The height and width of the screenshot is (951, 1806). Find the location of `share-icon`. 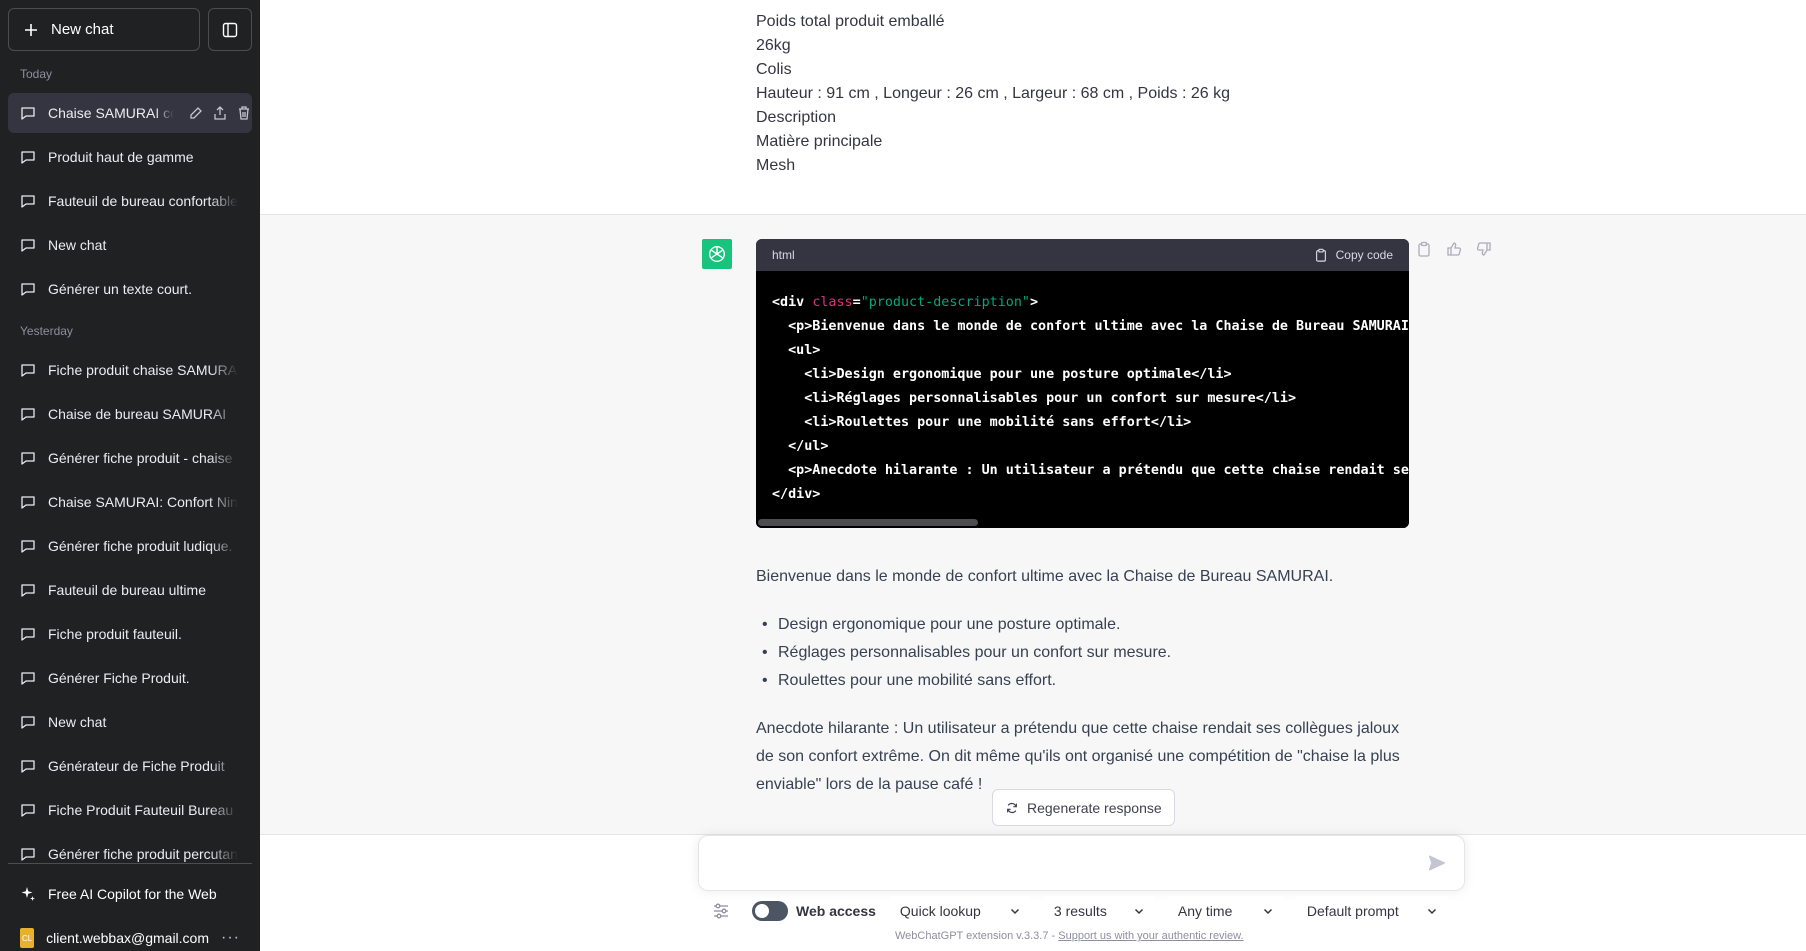

share-icon is located at coordinates (220, 113).